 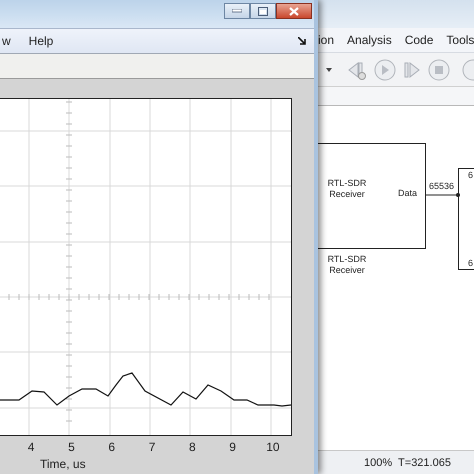 I want to click on maximize-icon, so click(x=263, y=11).